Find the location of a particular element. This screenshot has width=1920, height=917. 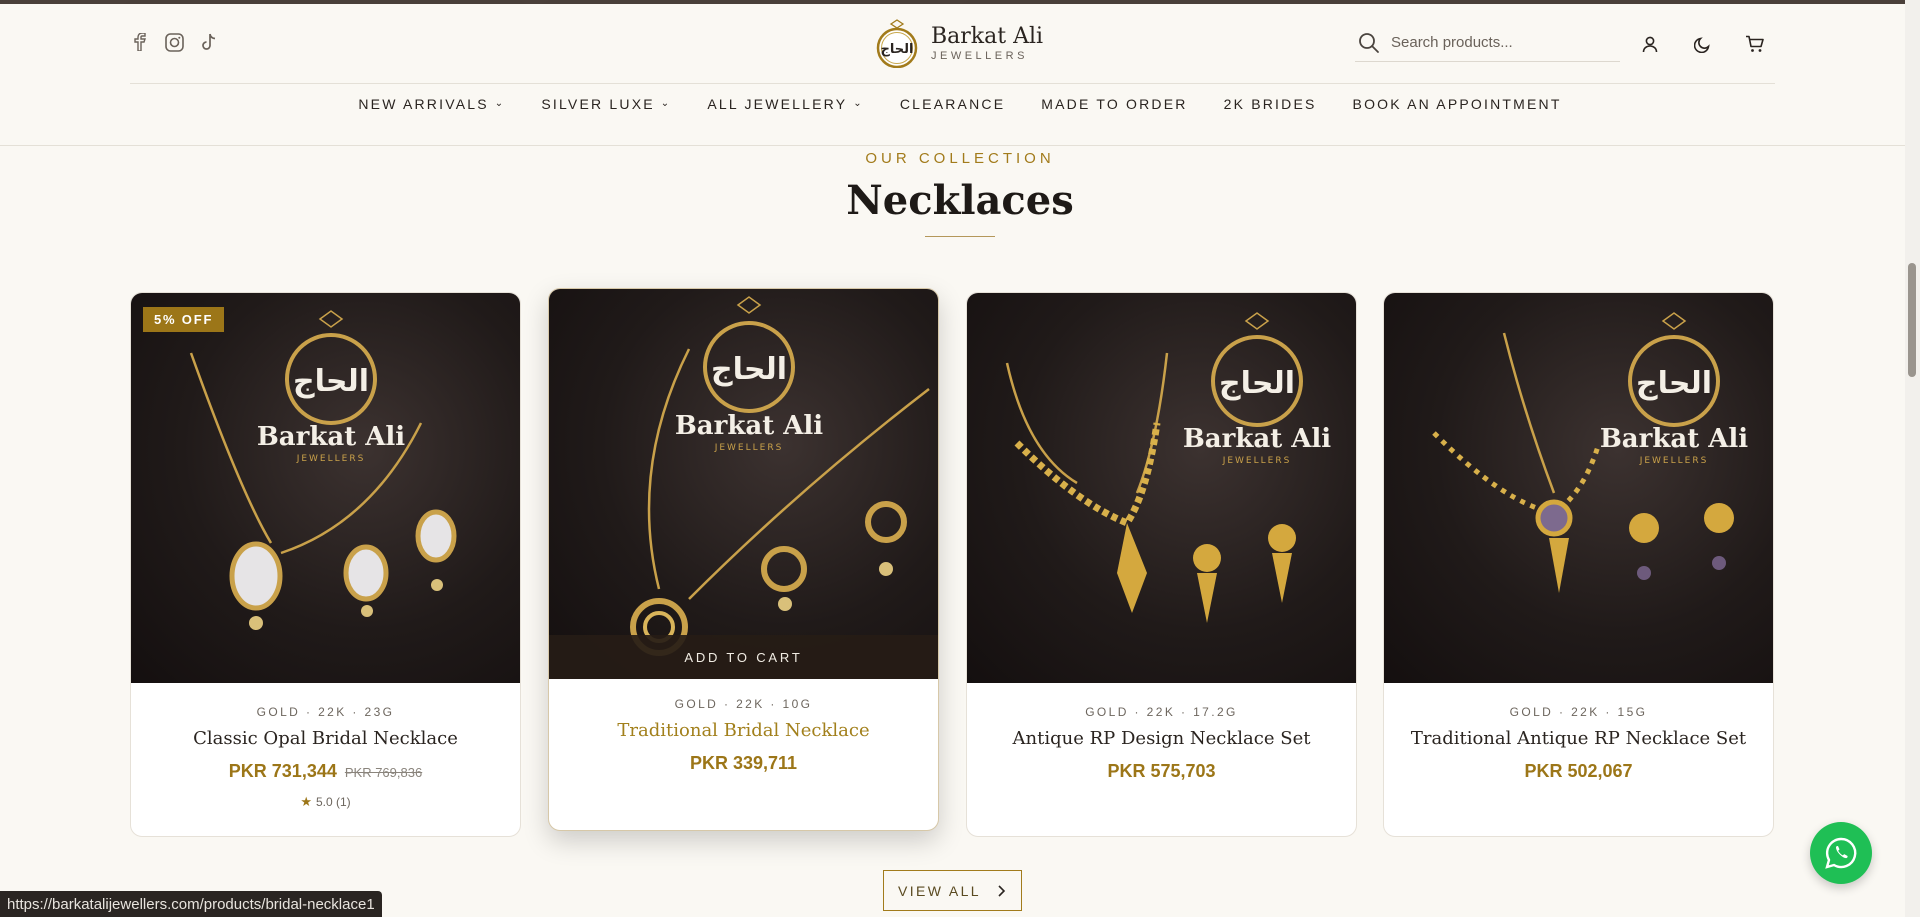

product-name: Traditional Antique RP Necklace Set is located at coordinates (1578, 738).